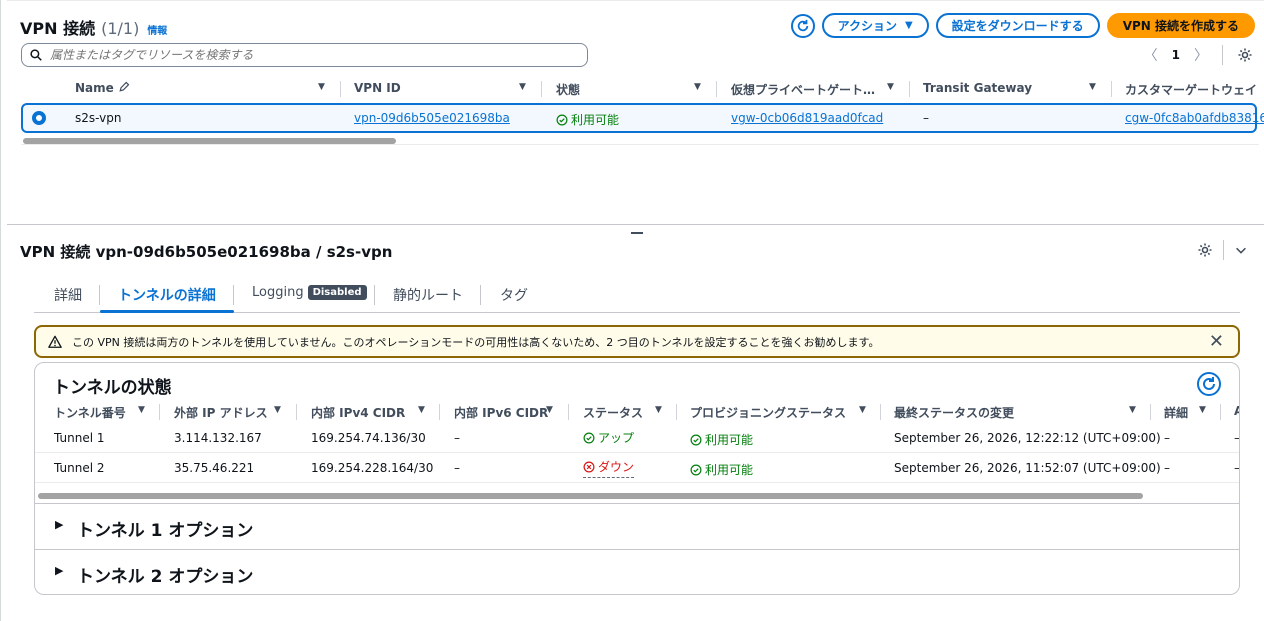 The width and height of the screenshot is (1264, 621). What do you see at coordinates (1236, 411) in the screenshot?
I see `column-header-extra: A` at bounding box center [1236, 411].